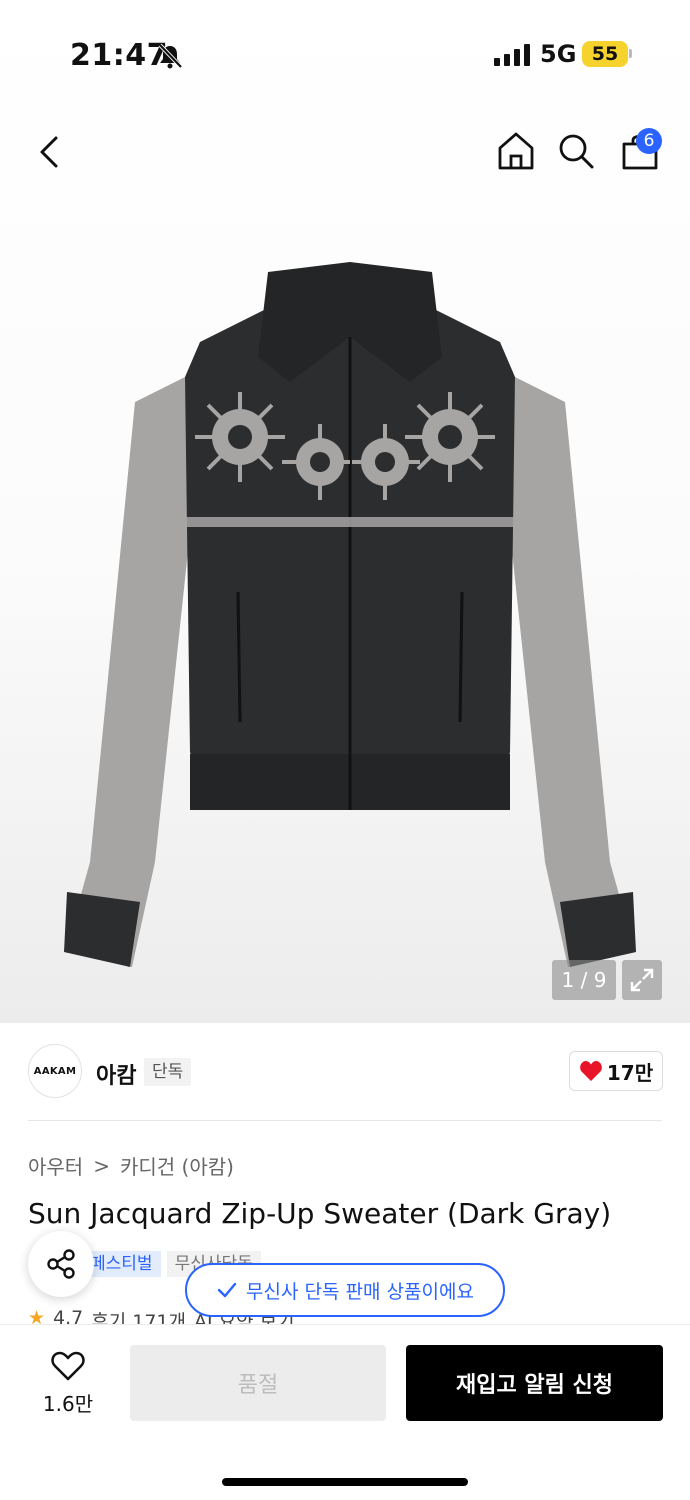 This screenshot has width=690, height=1500. Describe the element at coordinates (170, 56) in the screenshot. I see `bell-muted-icon` at that location.